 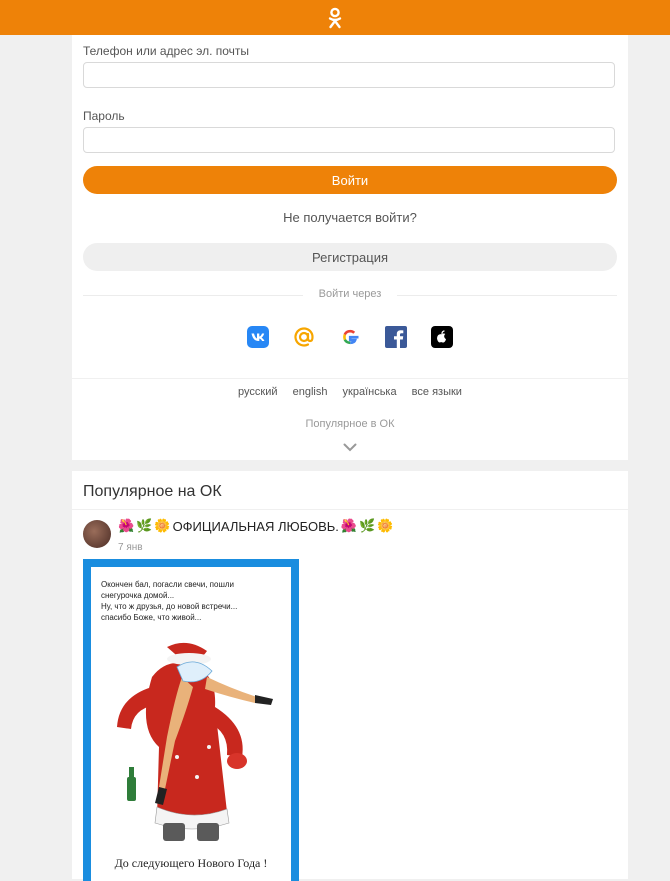 I want to click on feed-separator, so click(x=350, y=509).